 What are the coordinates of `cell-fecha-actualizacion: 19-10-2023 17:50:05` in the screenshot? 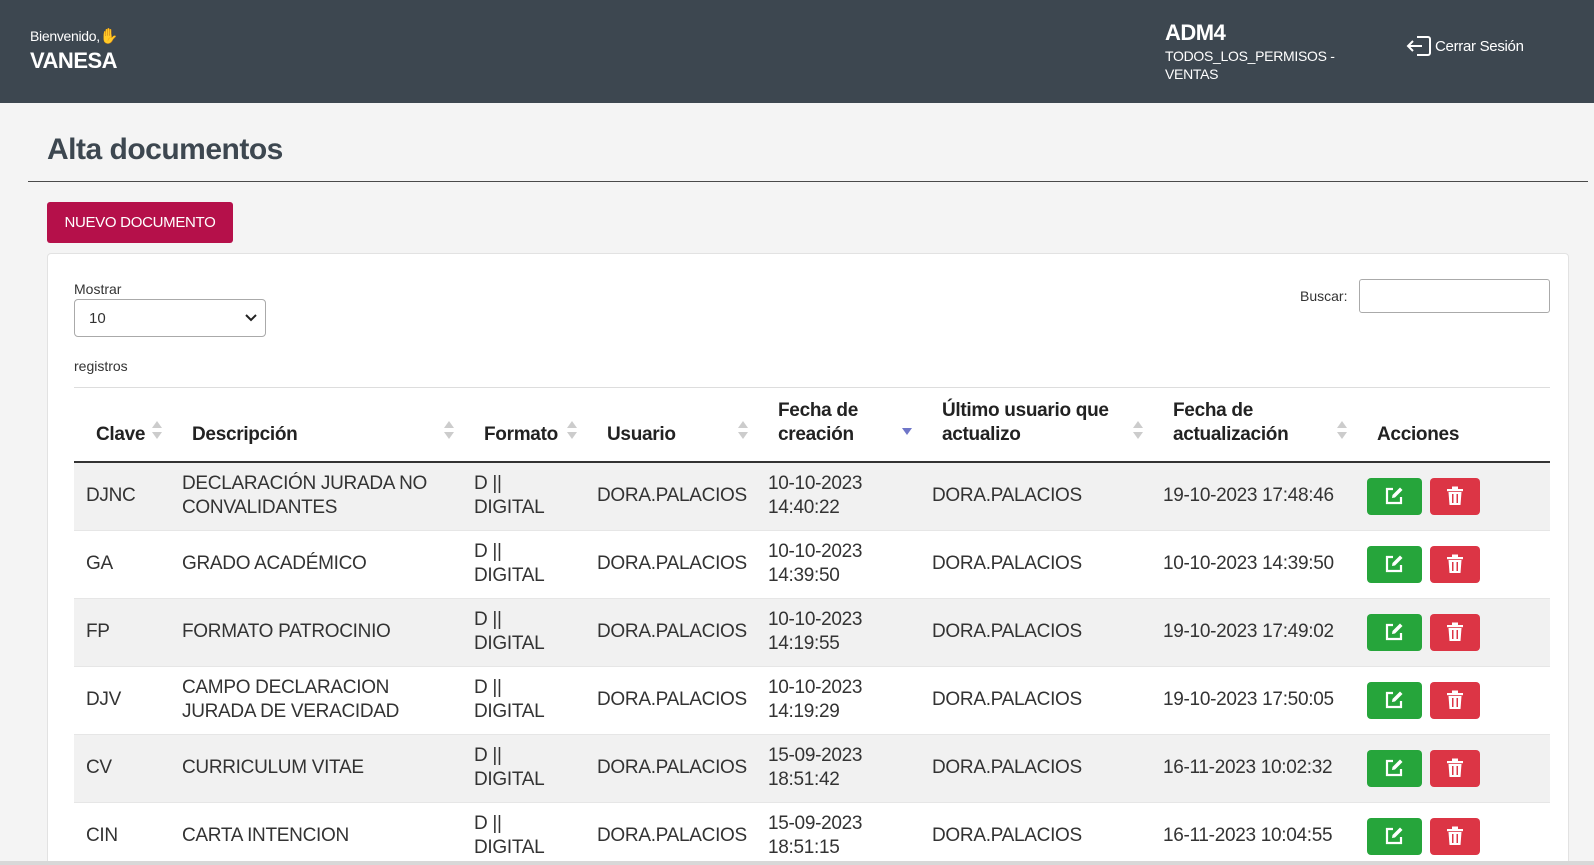 It's located at (1253, 700).